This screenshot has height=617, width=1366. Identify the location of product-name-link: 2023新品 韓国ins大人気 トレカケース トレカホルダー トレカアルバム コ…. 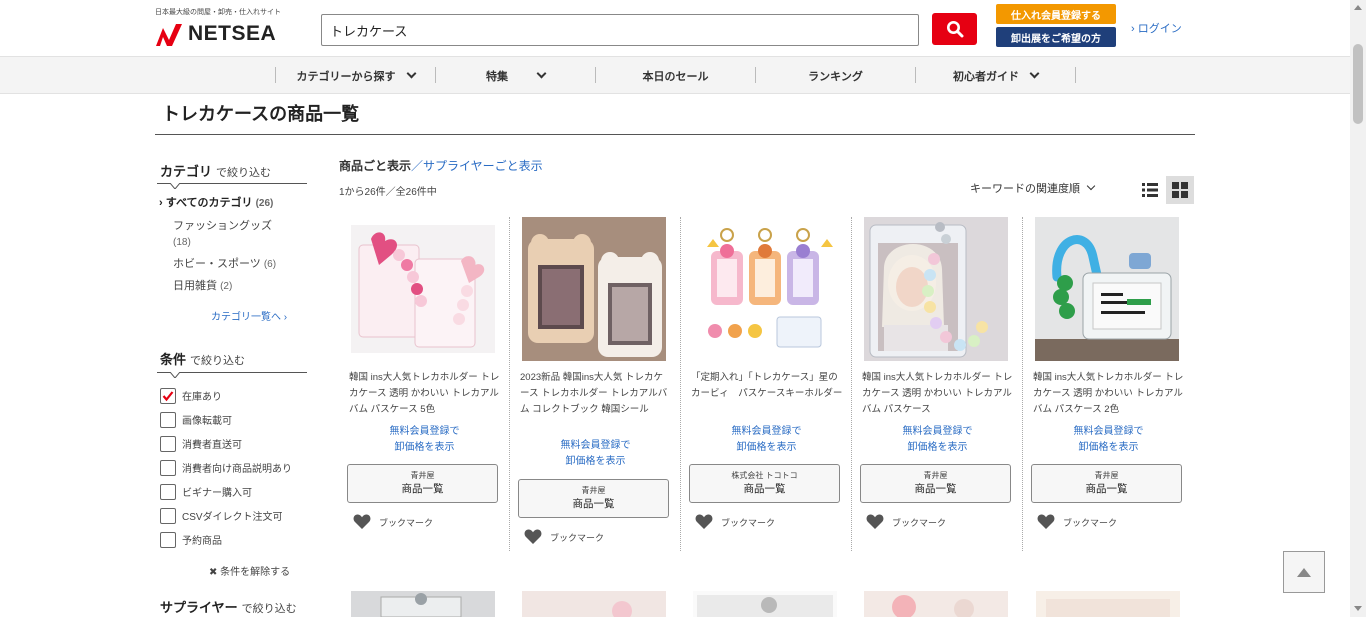
(596, 394).